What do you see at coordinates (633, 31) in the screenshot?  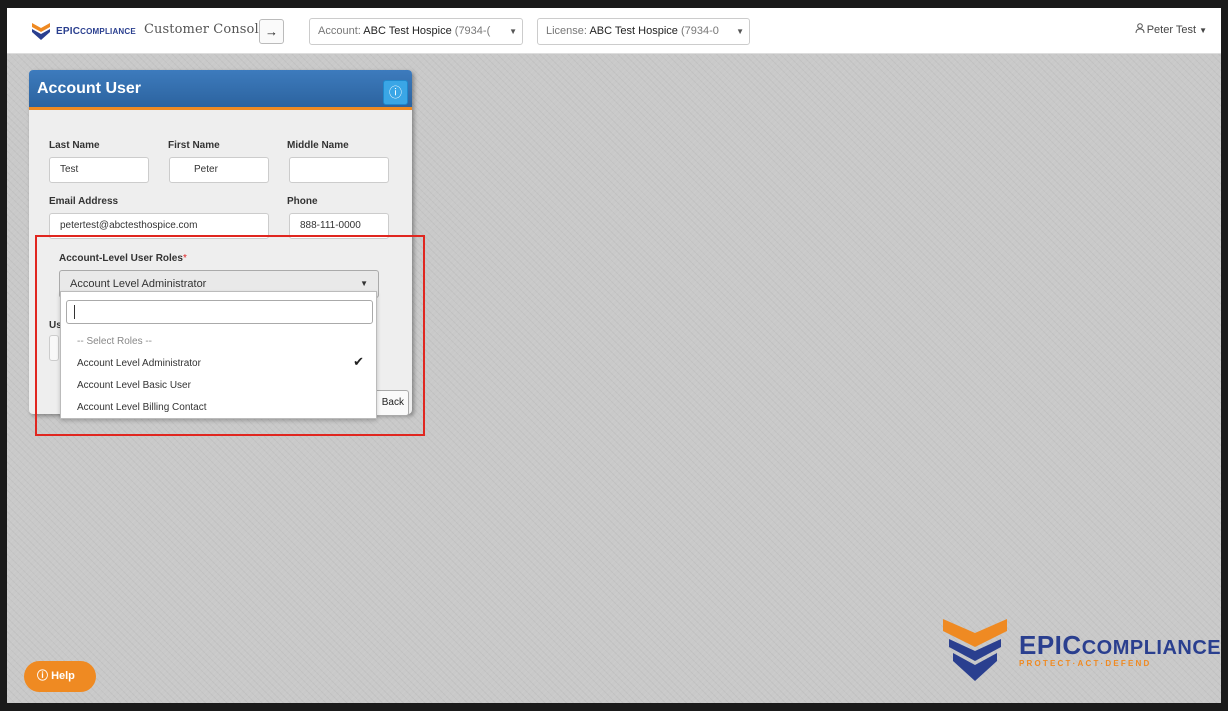 I see `license-selector-value: ABC Test Hospice` at bounding box center [633, 31].